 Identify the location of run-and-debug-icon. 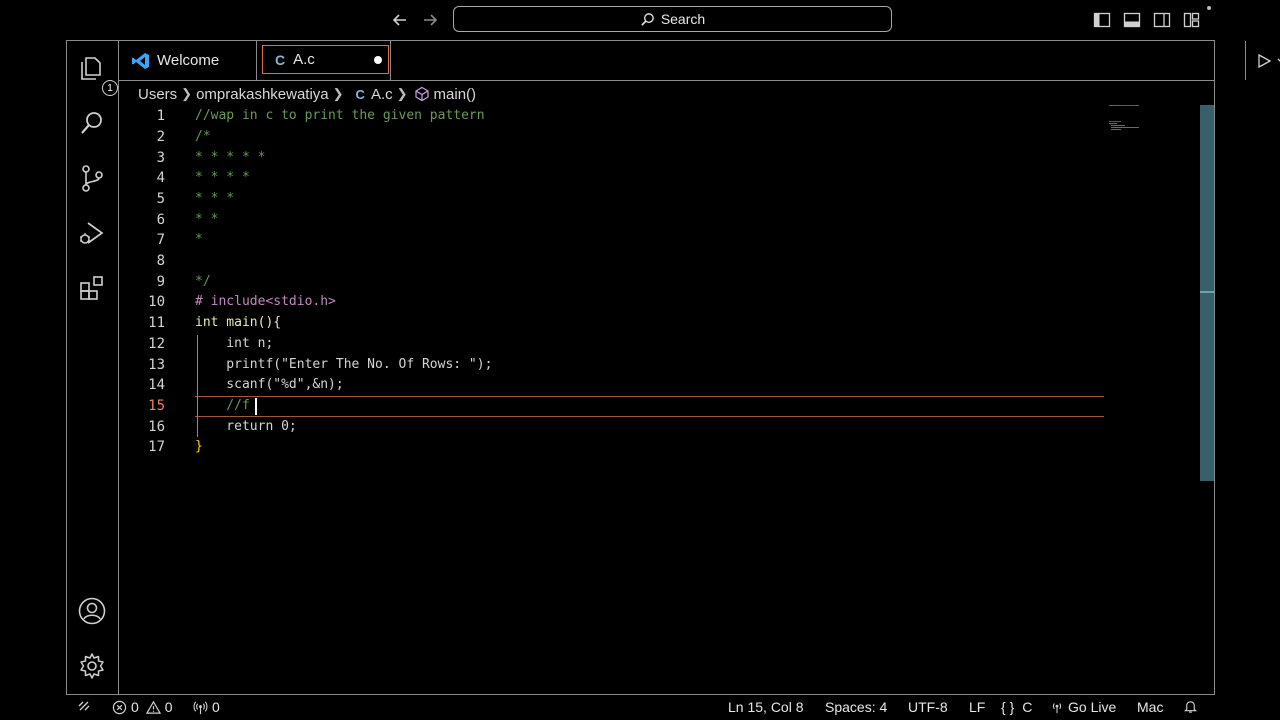
(92, 233).